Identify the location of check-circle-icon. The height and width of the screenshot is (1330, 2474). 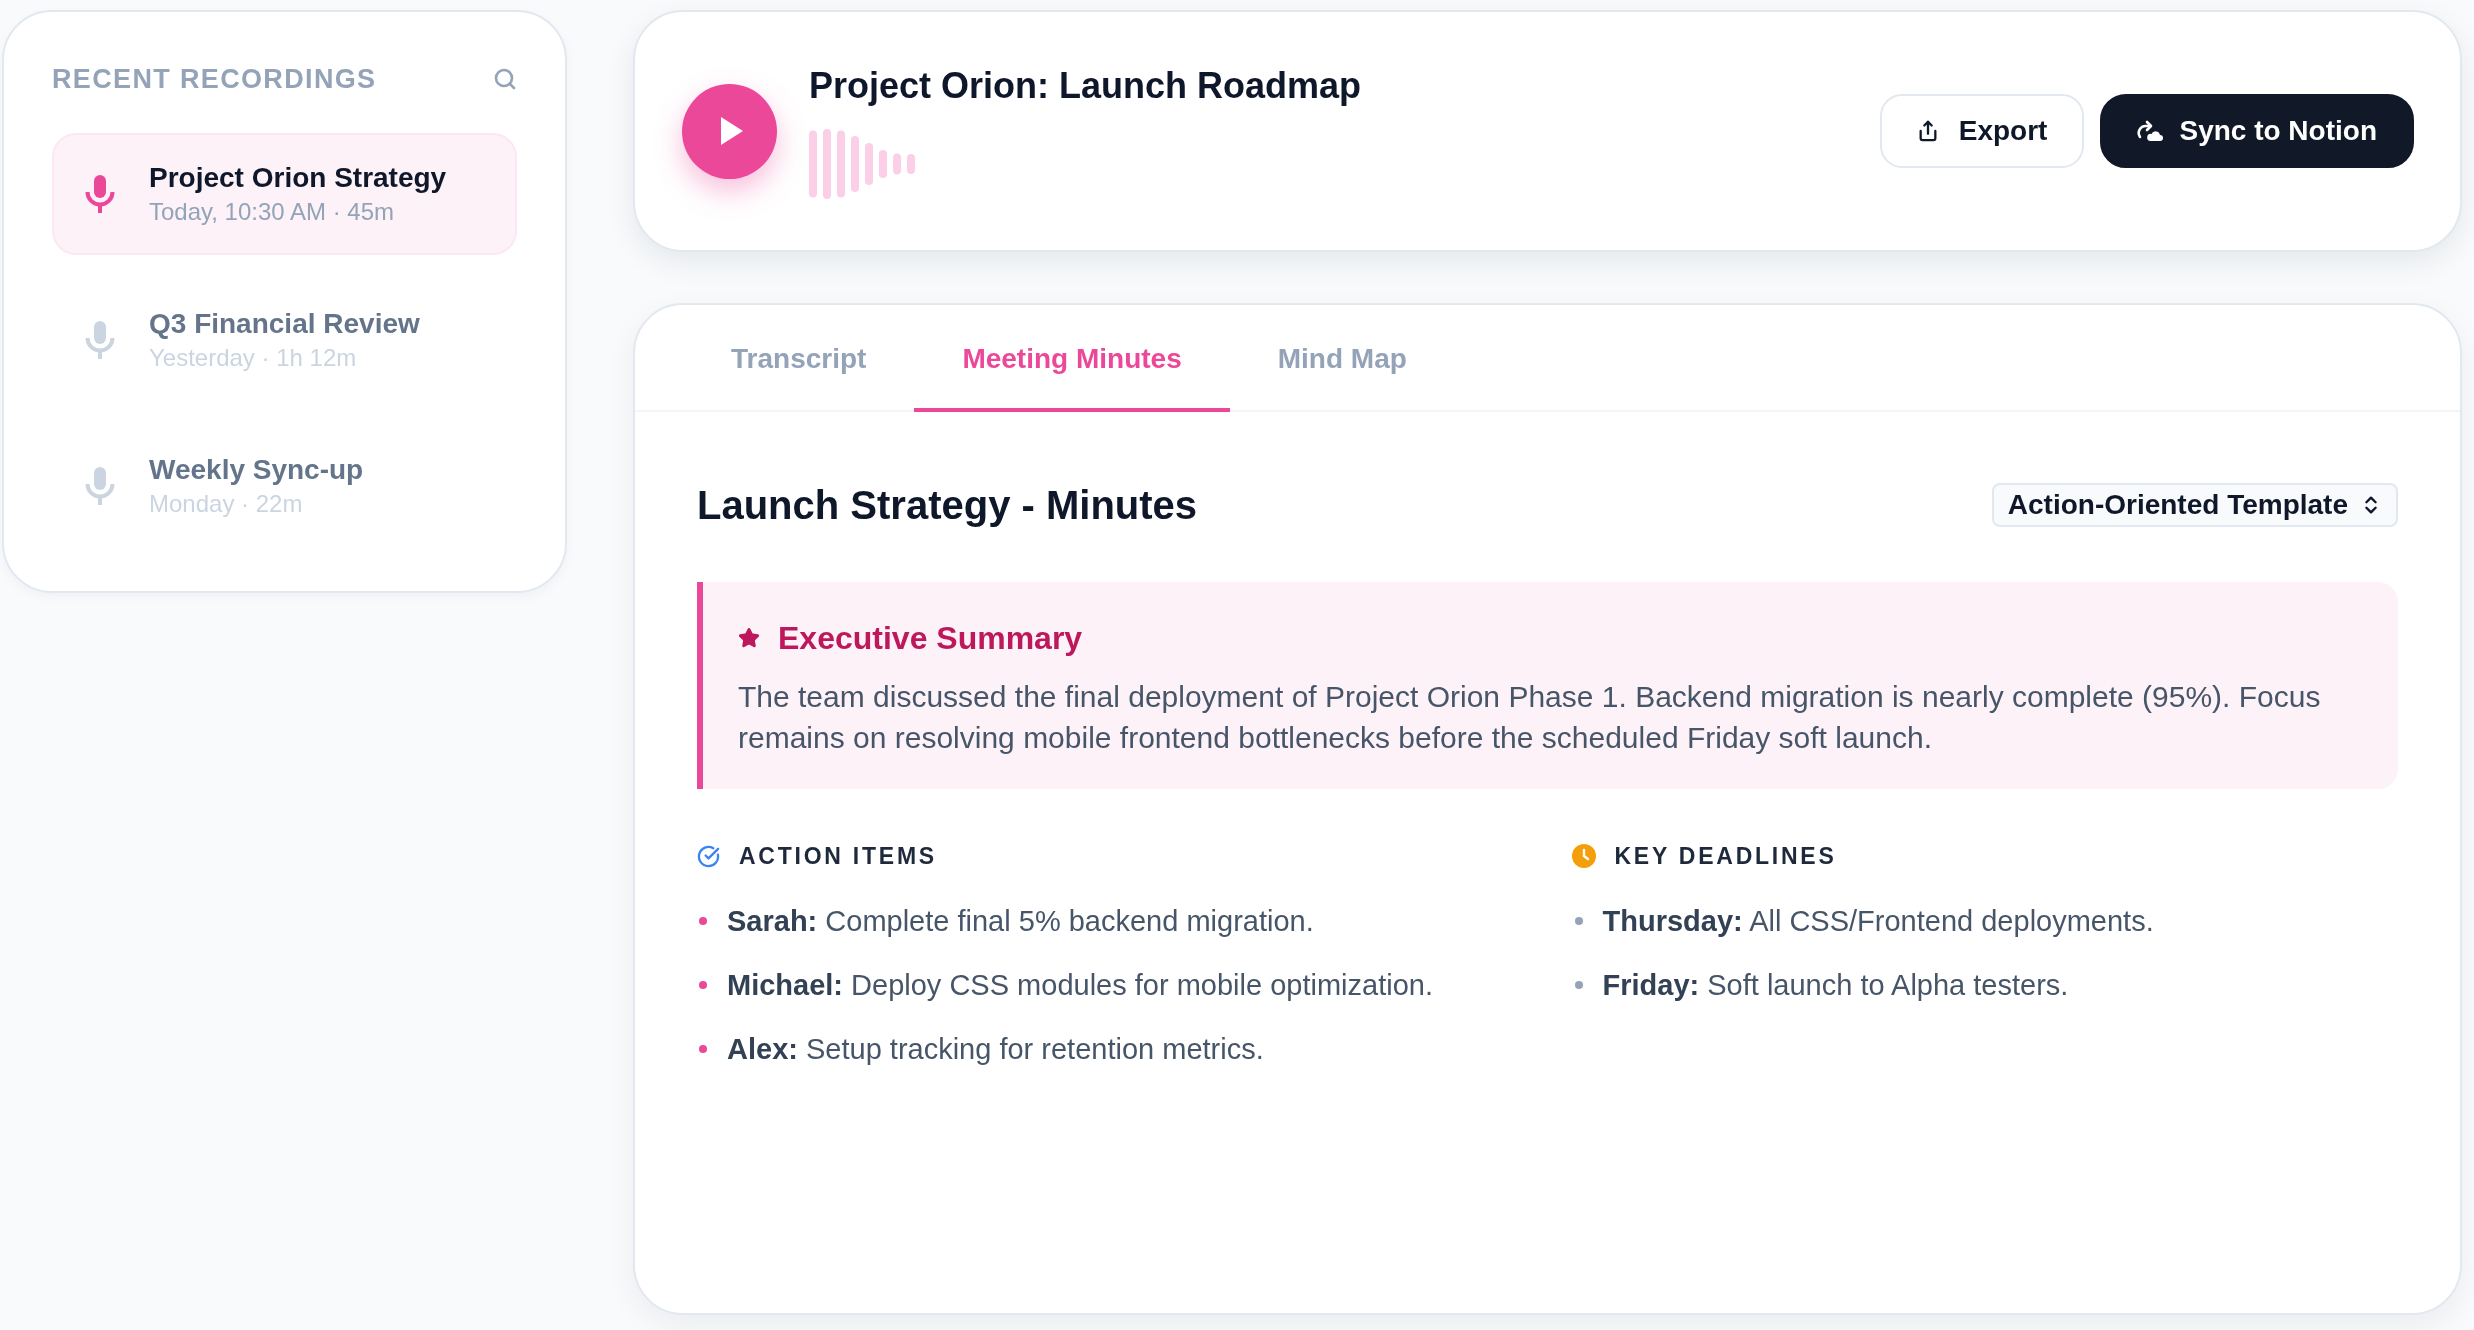
(708, 856).